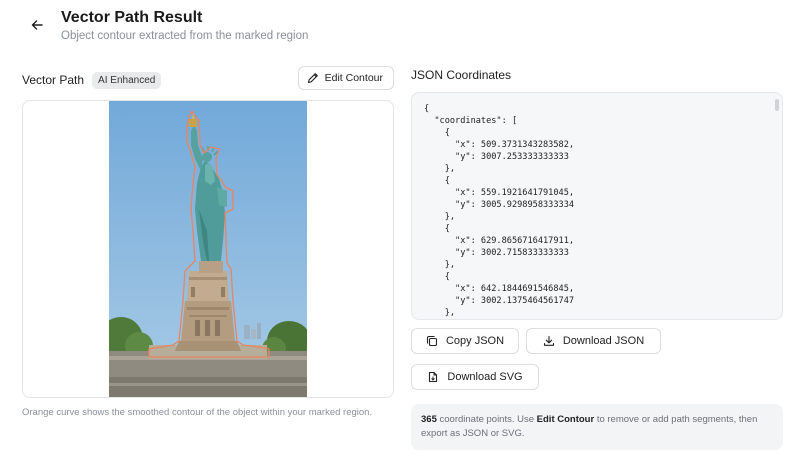 Image resolution: width=806 pixels, height=468 pixels. What do you see at coordinates (475, 341) in the screenshot?
I see `copy-json-label: Copy JSON` at bounding box center [475, 341].